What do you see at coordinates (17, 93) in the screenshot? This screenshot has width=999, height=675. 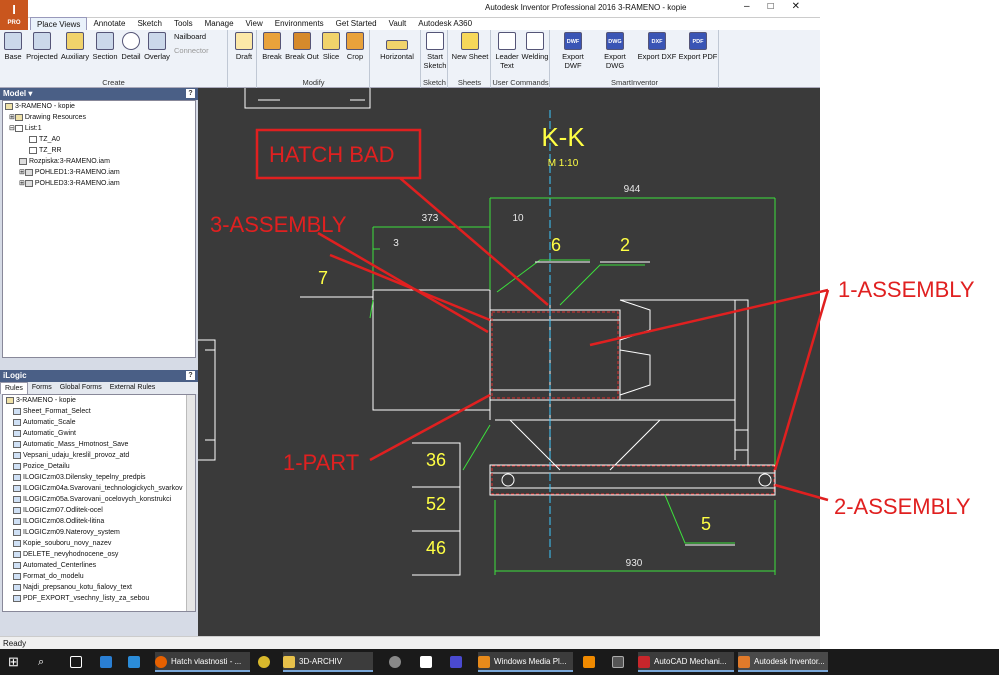 I see `model-panel-title: Model ▾` at bounding box center [17, 93].